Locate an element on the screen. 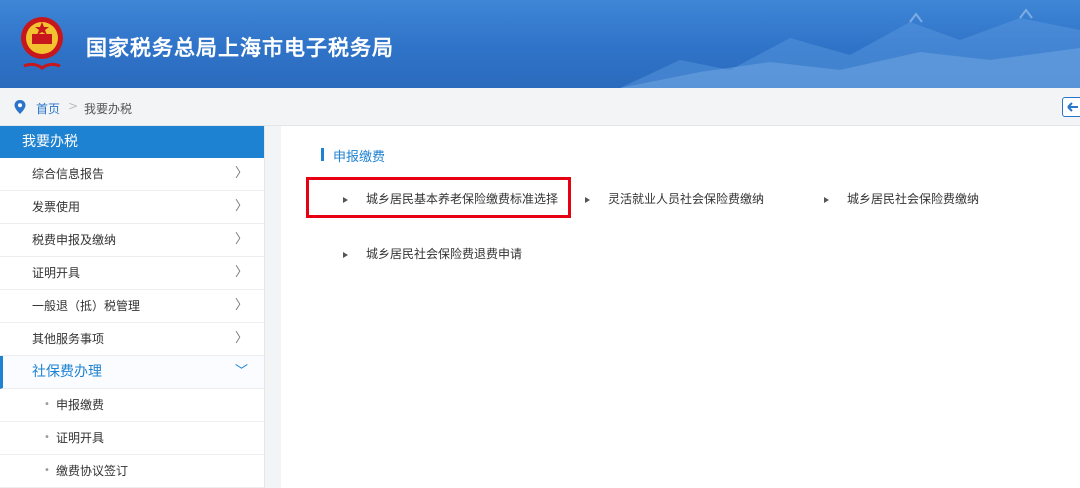 The image size is (1080, 488). map-pin-icon is located at coordinates (20, 107).